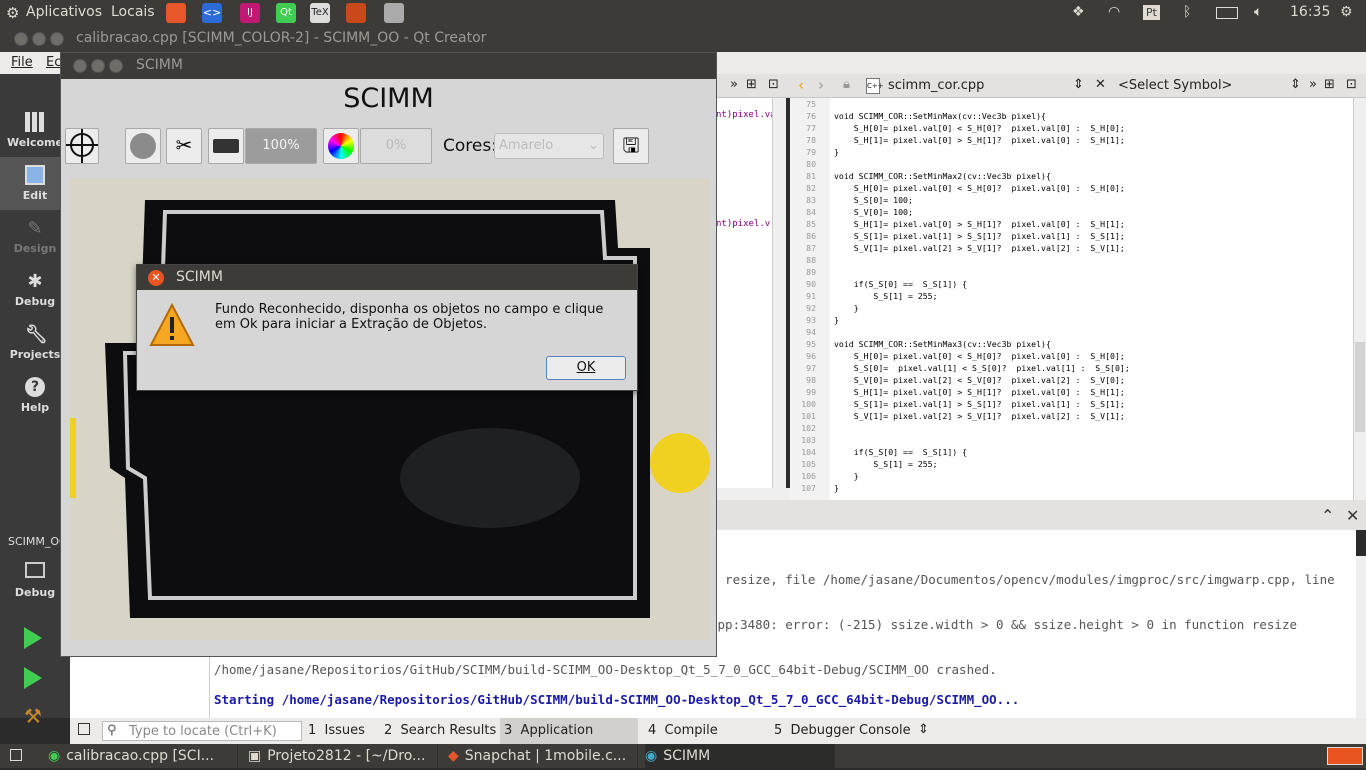 This screenshot has height=770, width=1366. What do you see at coordinates (226, 146) in the screenshot?
I see `field-button` at bounding box center [226, 146].